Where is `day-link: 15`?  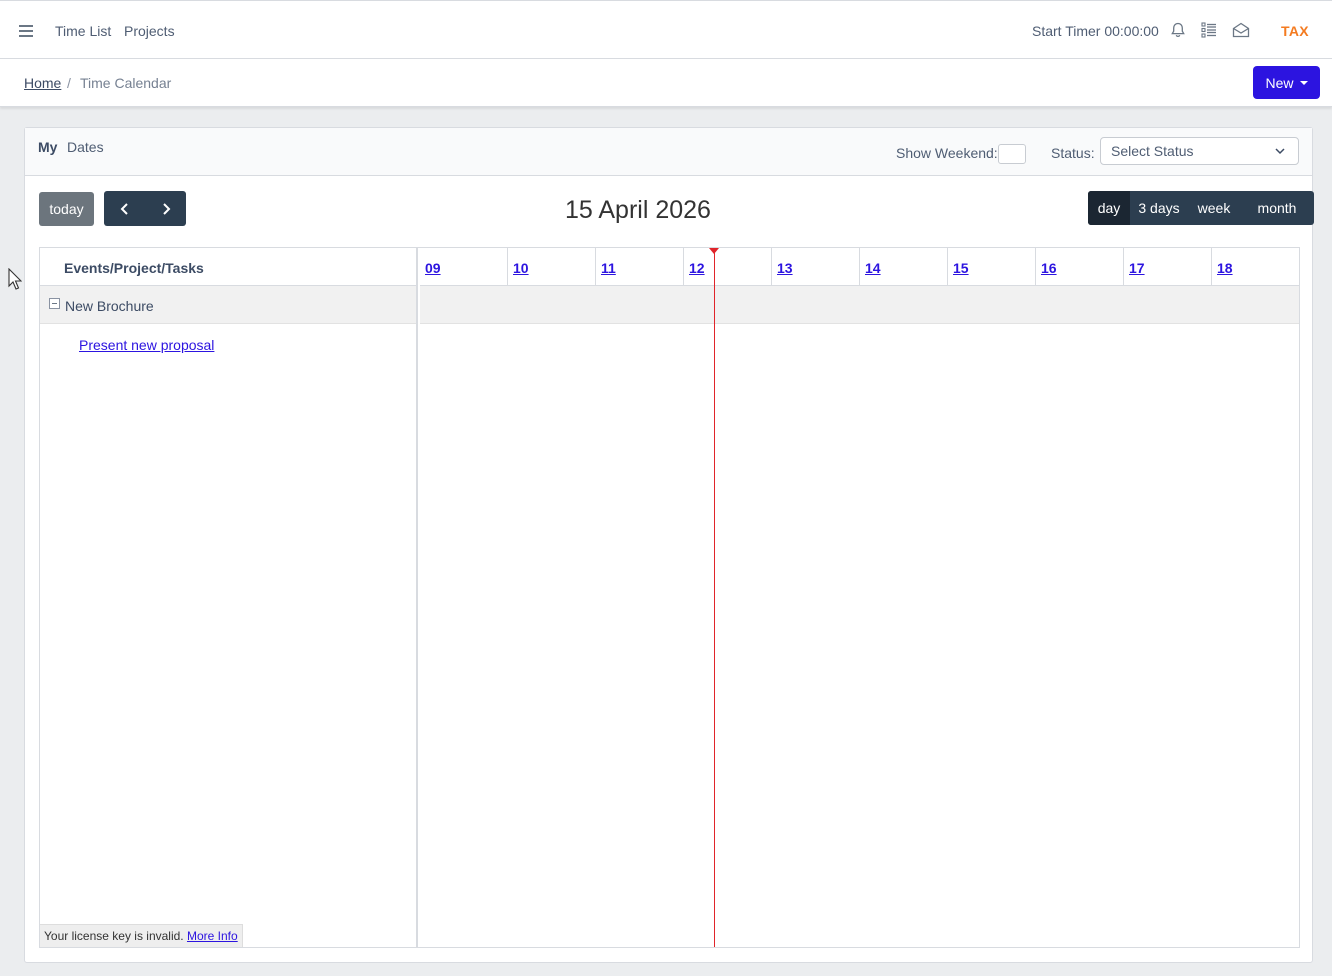 day-link: 15 is located at coordinates (961, 268).